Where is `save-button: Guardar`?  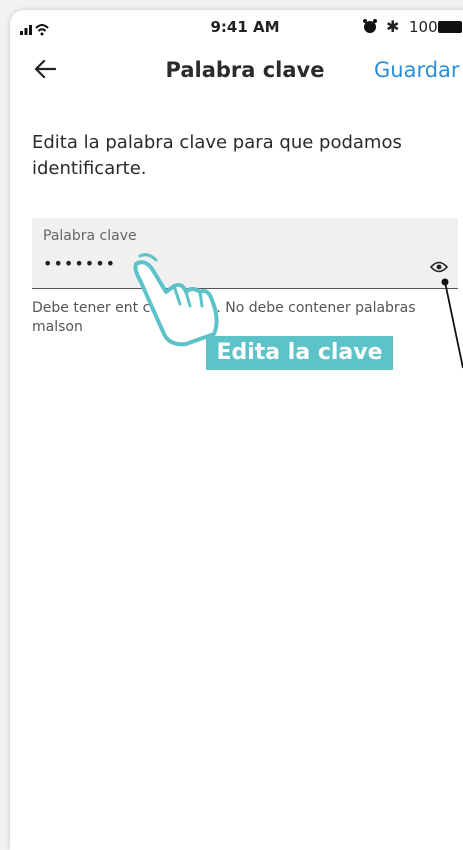 save-button: Guardar is located at coordinates (417, 70).